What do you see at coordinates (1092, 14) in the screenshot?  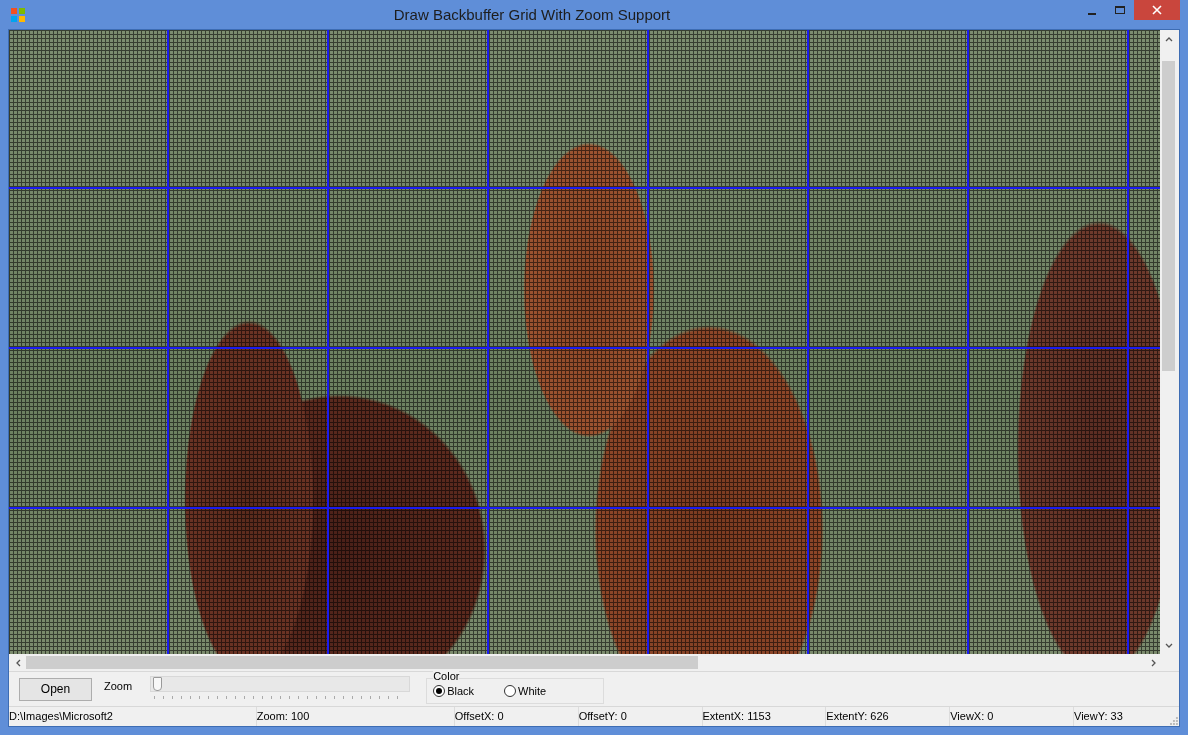 I see `minimize-icon` at bounding box center [1092, 14].